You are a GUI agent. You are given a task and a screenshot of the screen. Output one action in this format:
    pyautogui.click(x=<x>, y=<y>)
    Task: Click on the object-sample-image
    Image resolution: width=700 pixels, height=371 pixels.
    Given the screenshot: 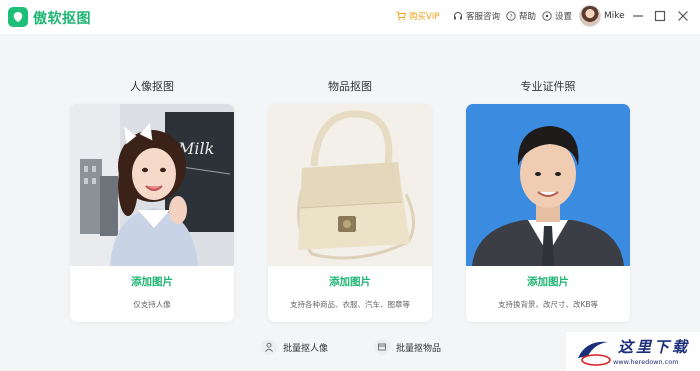 What is the action you would take?
    pyautogui.click(x=350, y=185)
    